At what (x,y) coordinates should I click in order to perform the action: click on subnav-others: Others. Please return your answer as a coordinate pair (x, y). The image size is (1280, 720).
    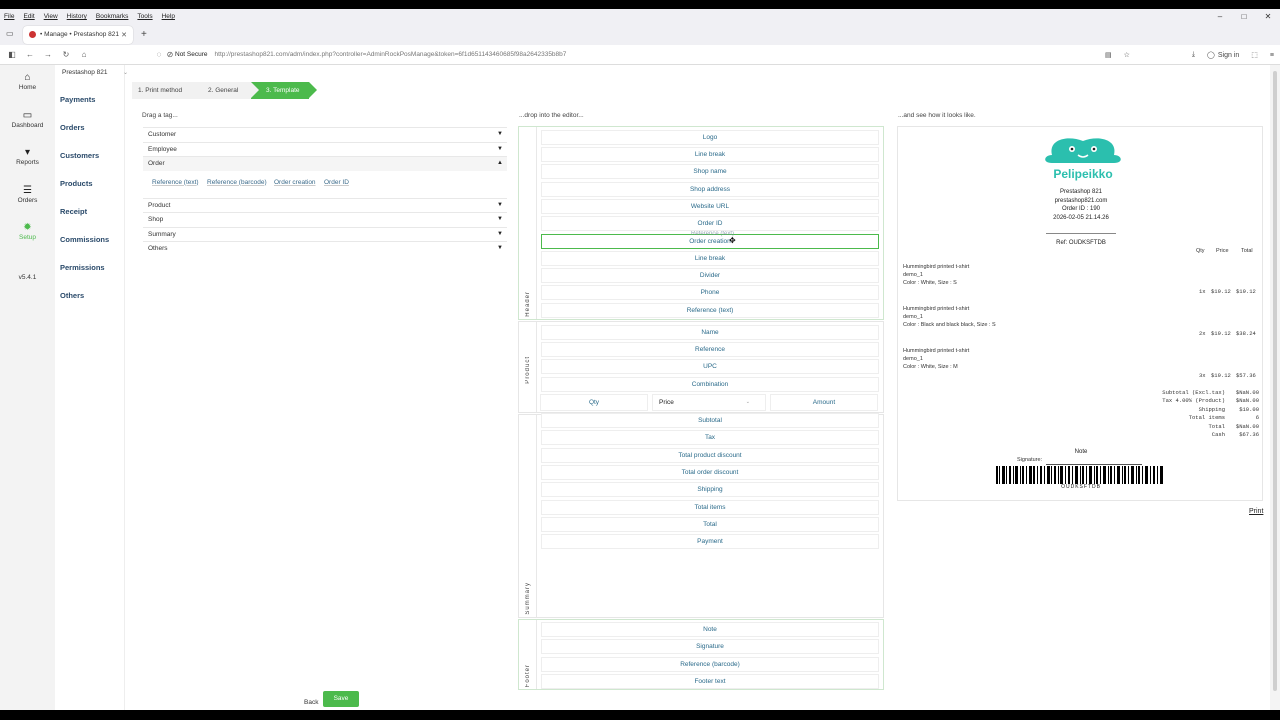
    Looking at the image, I should click on (72, 295).